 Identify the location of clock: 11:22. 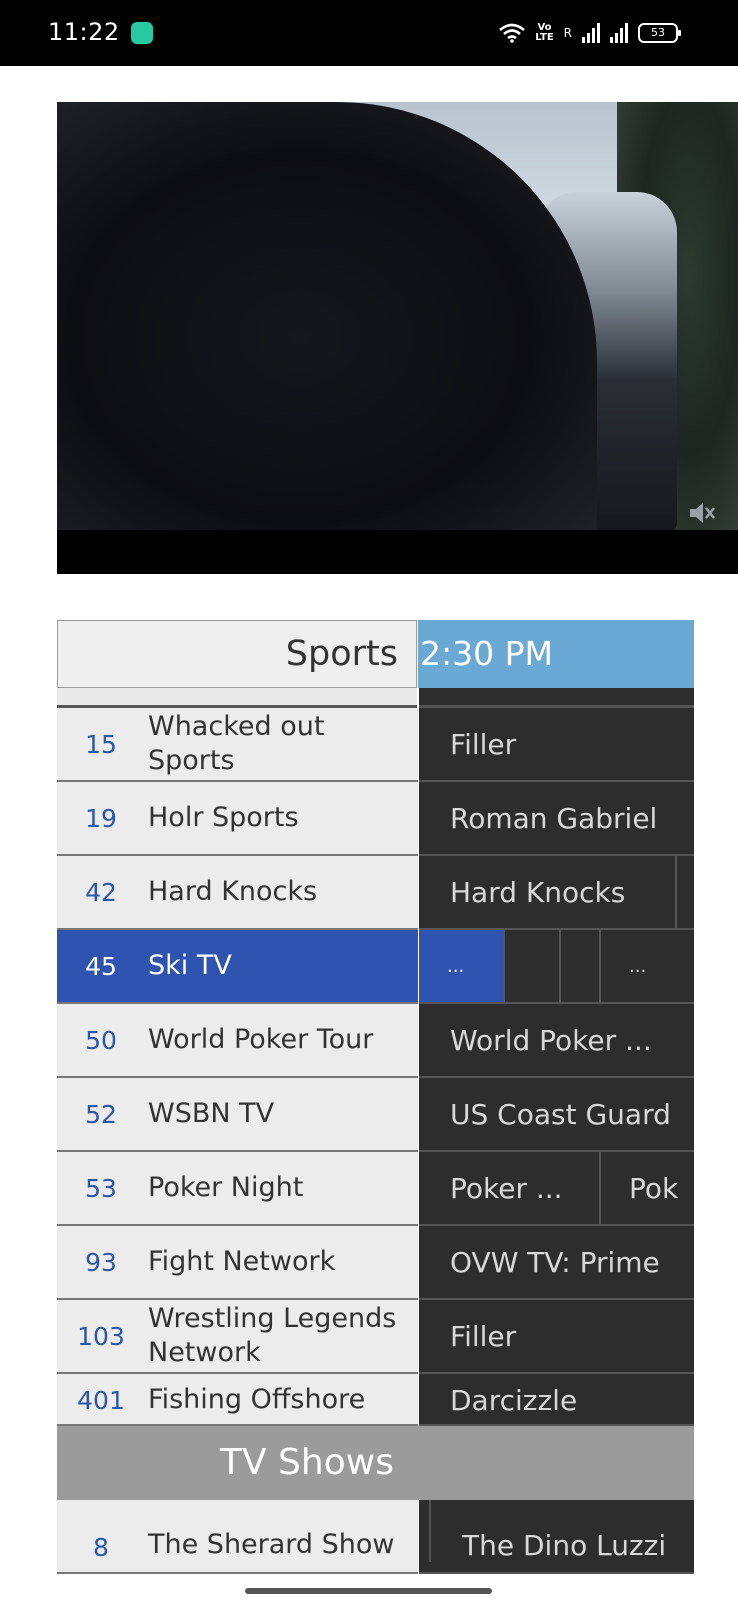
(84, 32).